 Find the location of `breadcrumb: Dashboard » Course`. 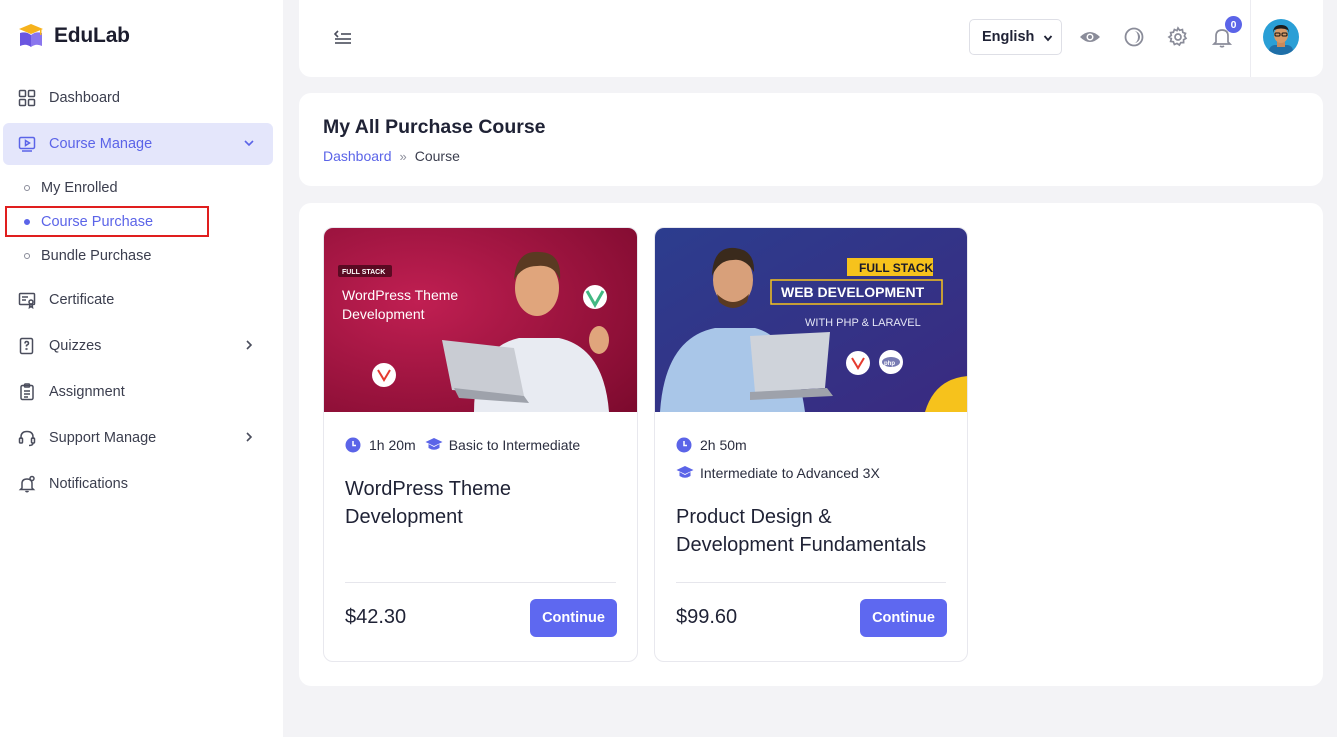

breadcrumb: Dashboard » Course is located at coordinates (391, 156).